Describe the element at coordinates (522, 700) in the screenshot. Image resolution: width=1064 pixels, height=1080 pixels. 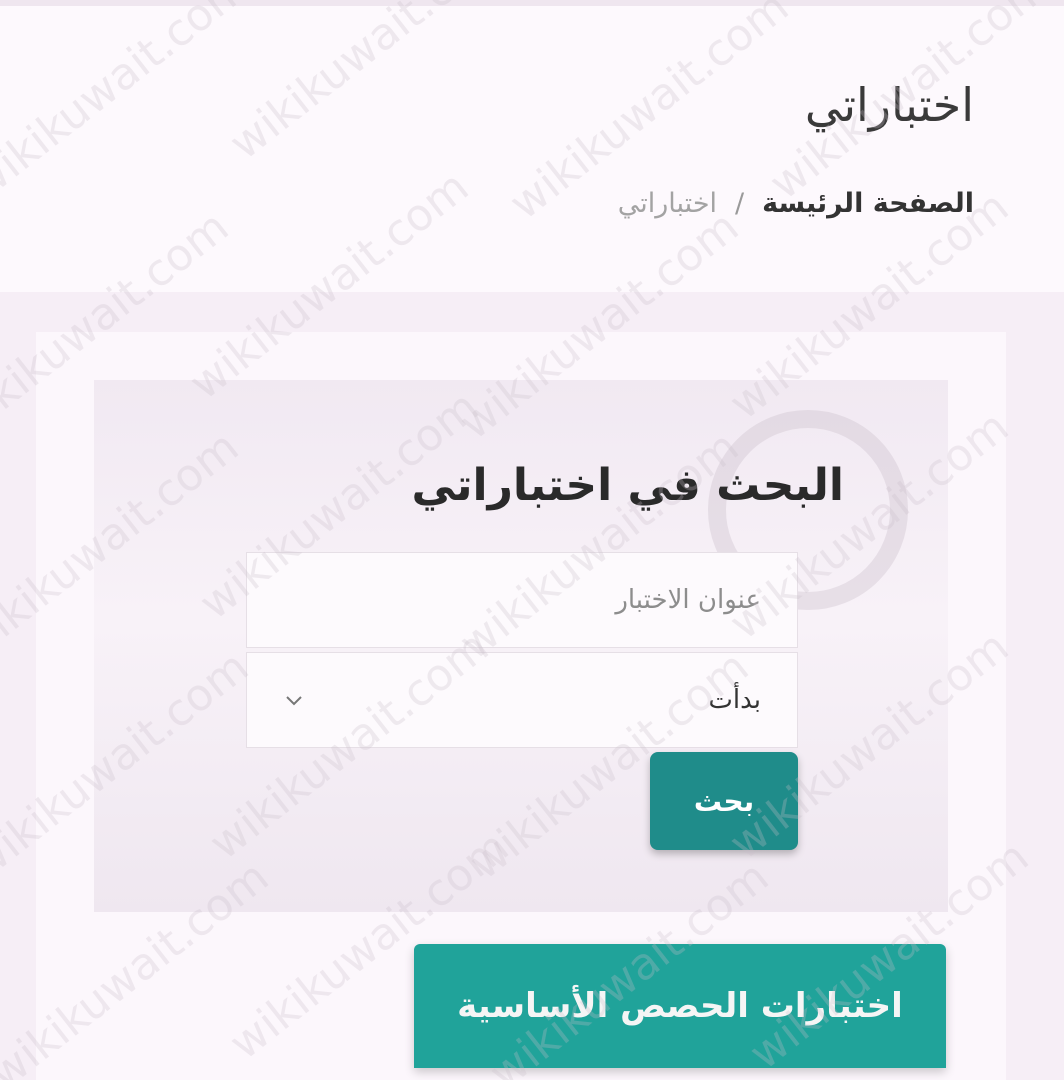
I see `status-select: بدأت` at that location.